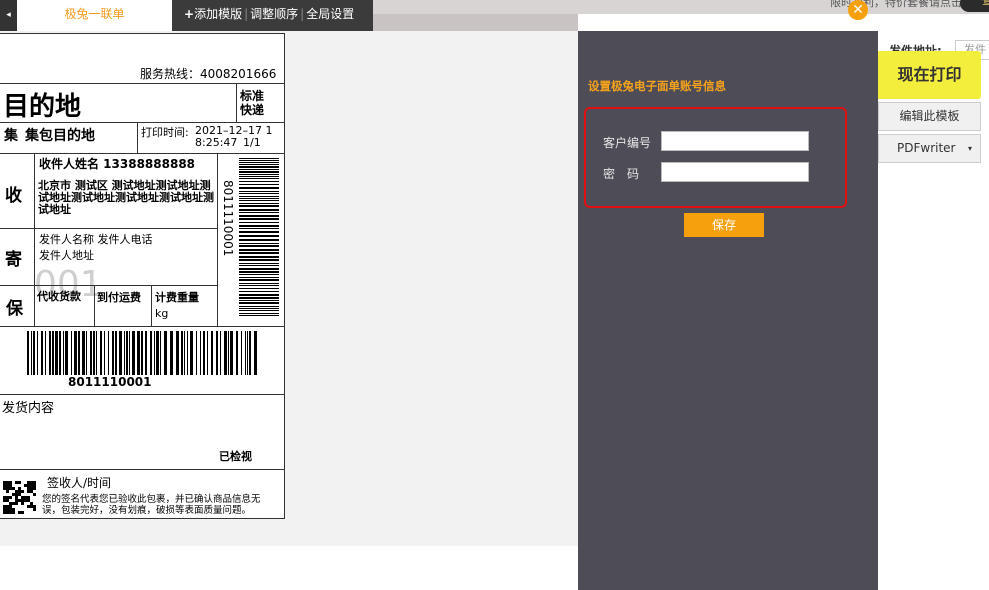  Describe the element at coordinates (208, 74) in the screenshot. I see `hotline: 服务热线：4008201666` at that location.